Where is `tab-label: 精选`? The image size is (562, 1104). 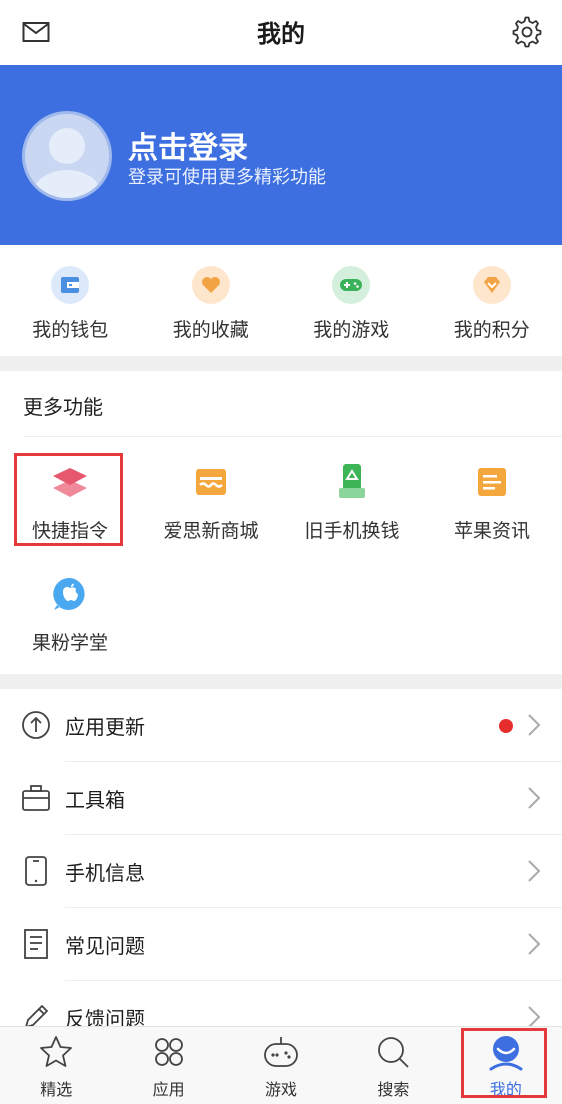 tab-label: 精选 is located at coordinates (56, 1089).